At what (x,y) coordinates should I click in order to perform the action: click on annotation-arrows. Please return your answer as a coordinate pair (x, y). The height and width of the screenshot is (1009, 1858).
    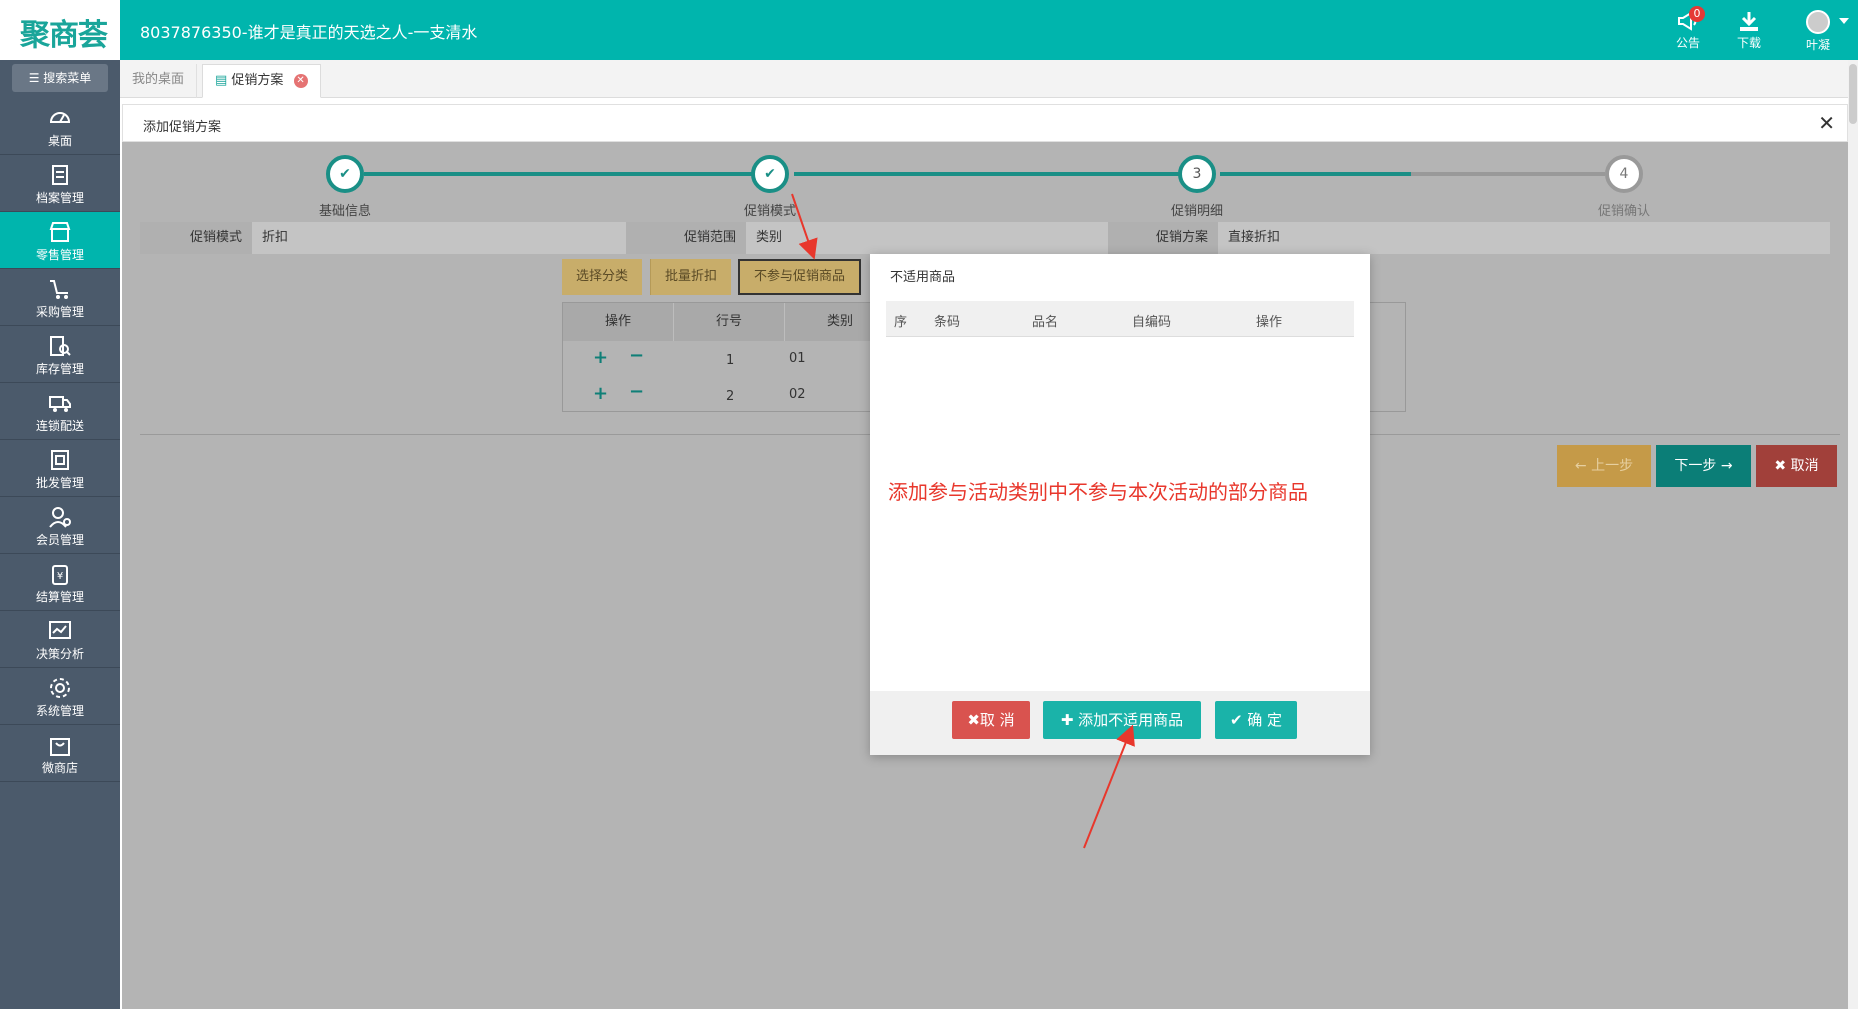
    Looking at the image, I should click on (963, 521).